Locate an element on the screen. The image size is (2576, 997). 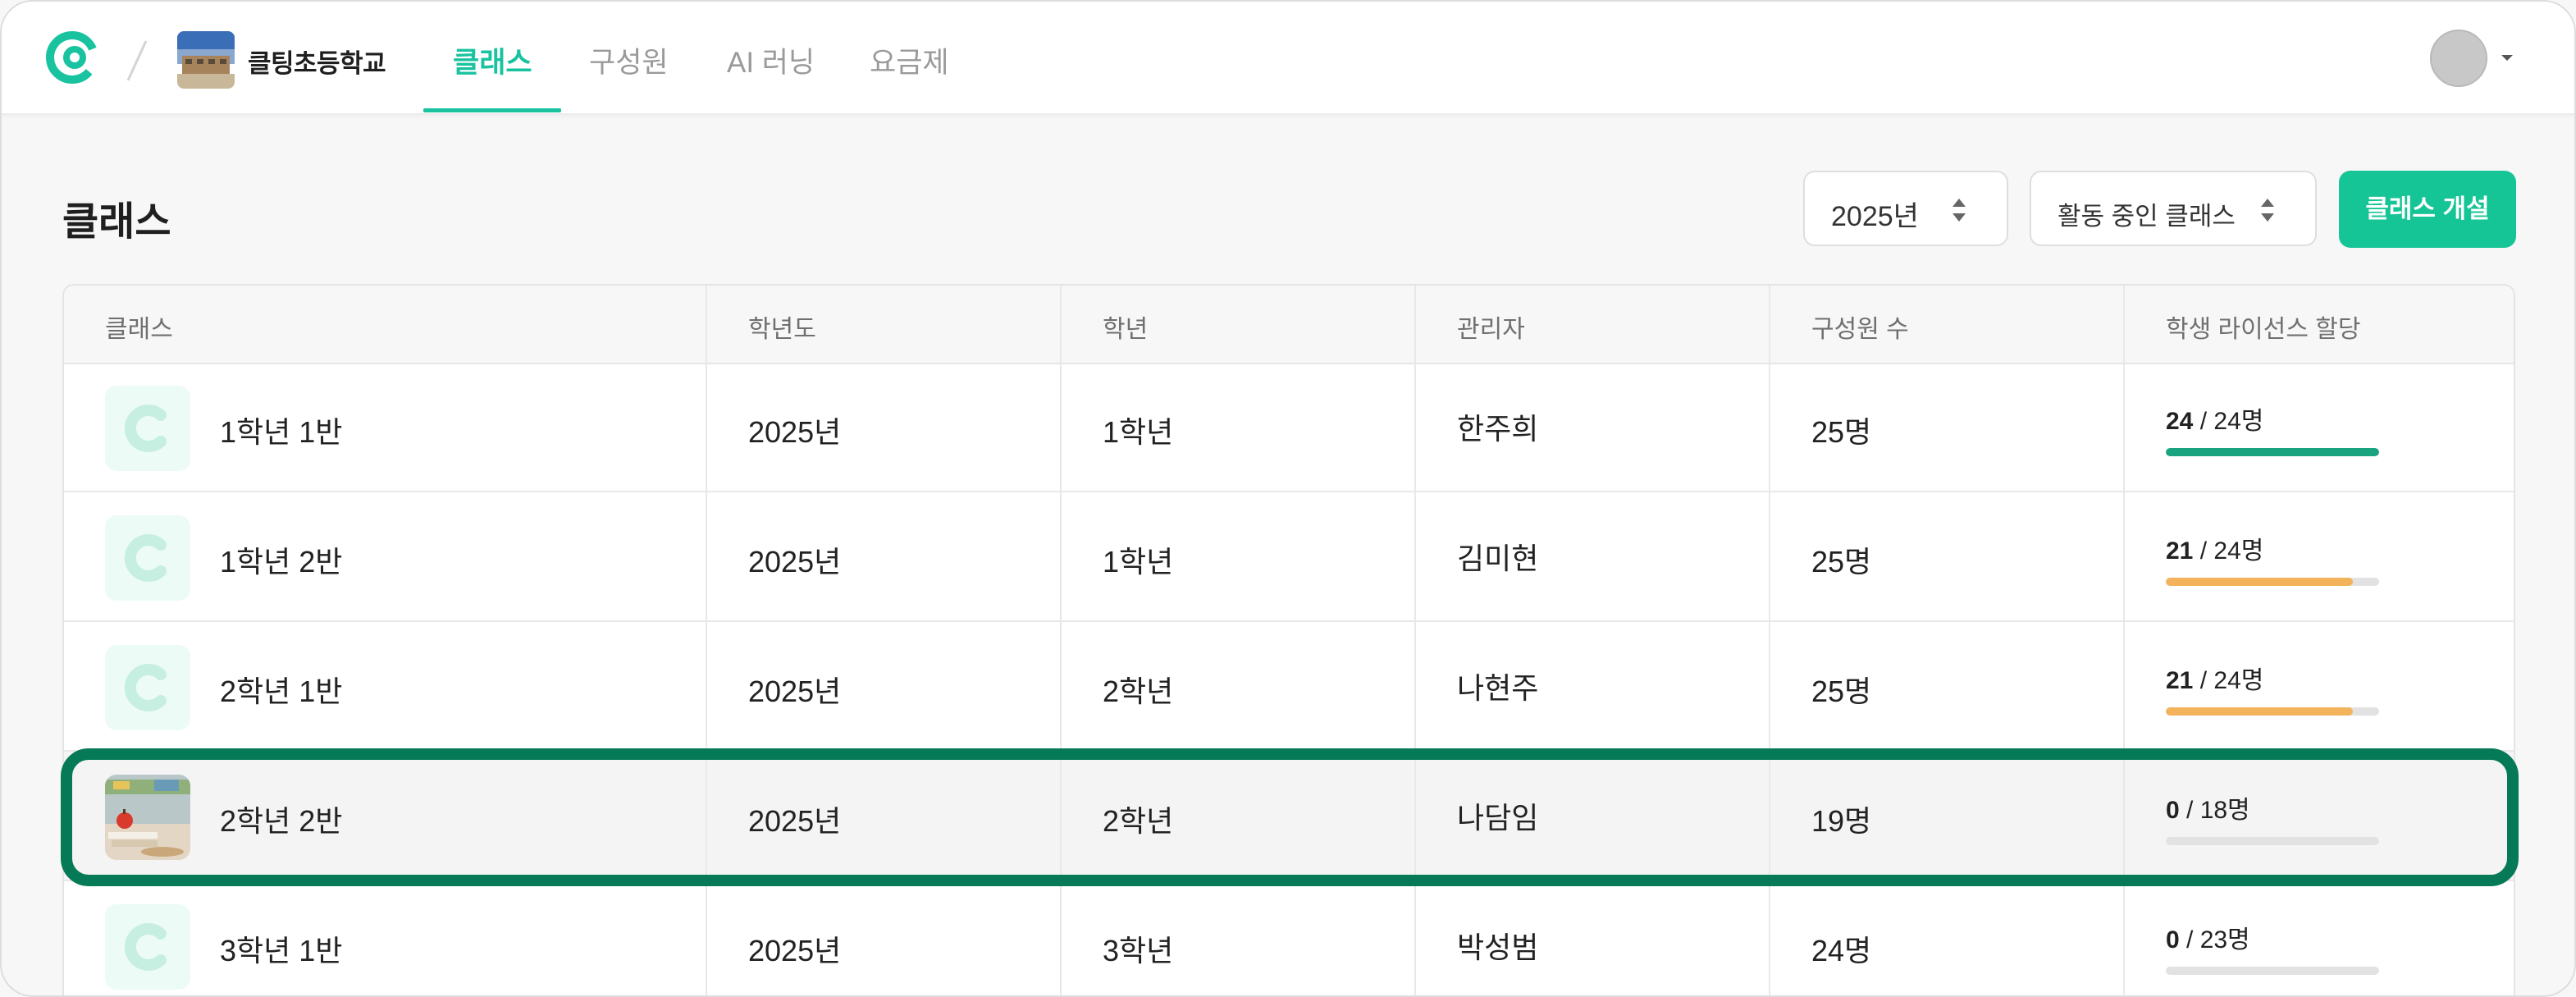
year-select: 2025년 is located at coordinates (1906, 208).